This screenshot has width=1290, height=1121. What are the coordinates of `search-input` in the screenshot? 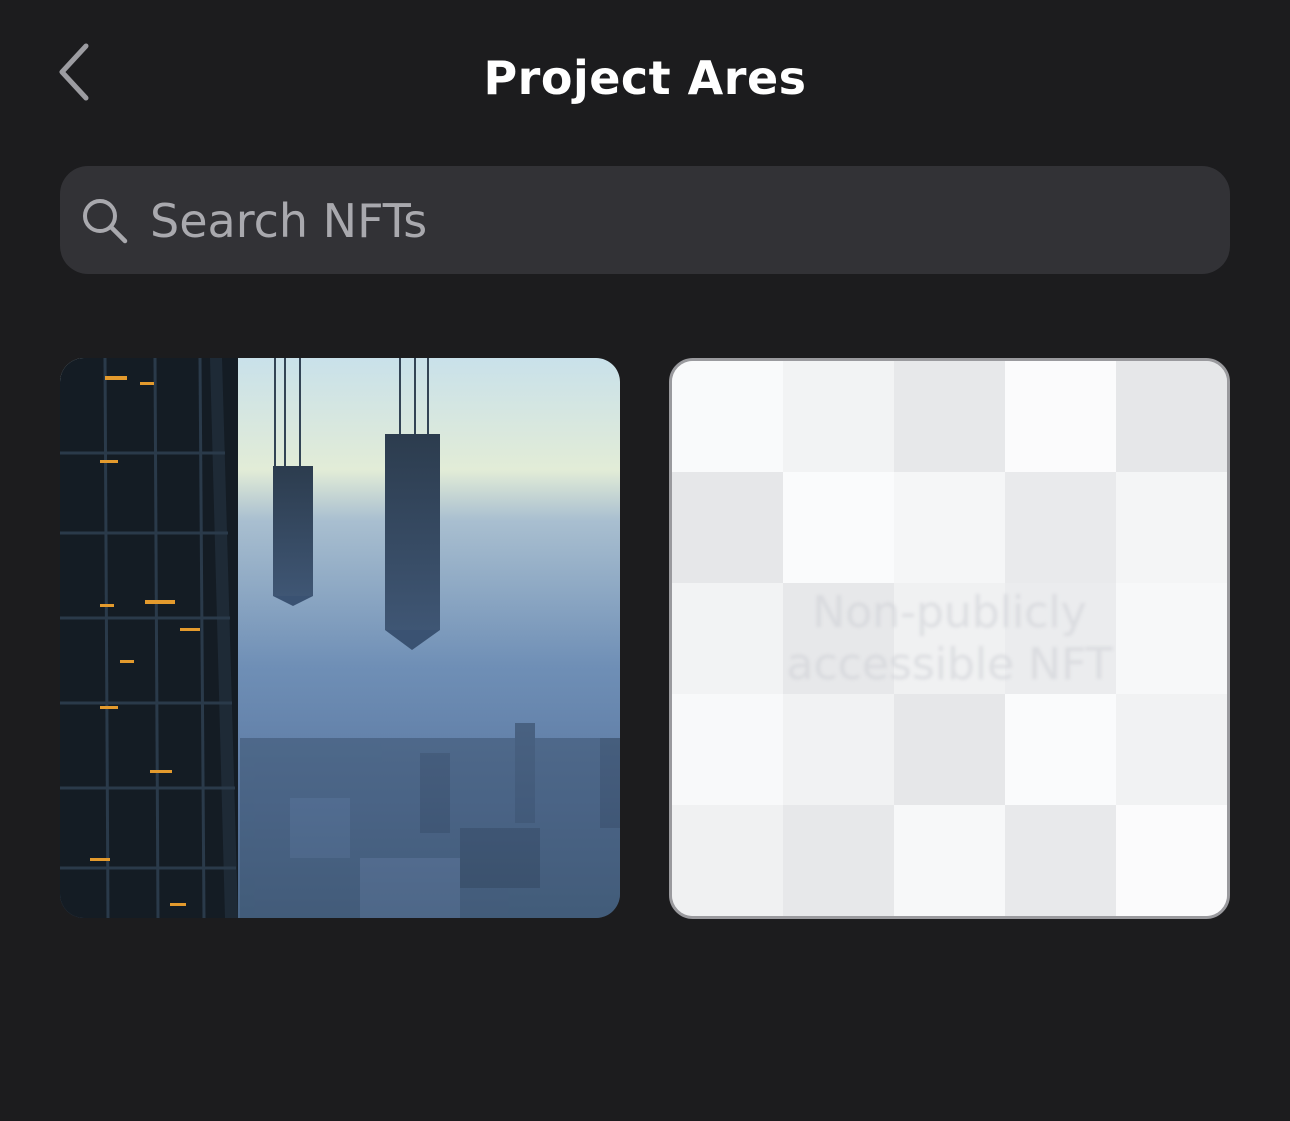 It's located at (675, 221).